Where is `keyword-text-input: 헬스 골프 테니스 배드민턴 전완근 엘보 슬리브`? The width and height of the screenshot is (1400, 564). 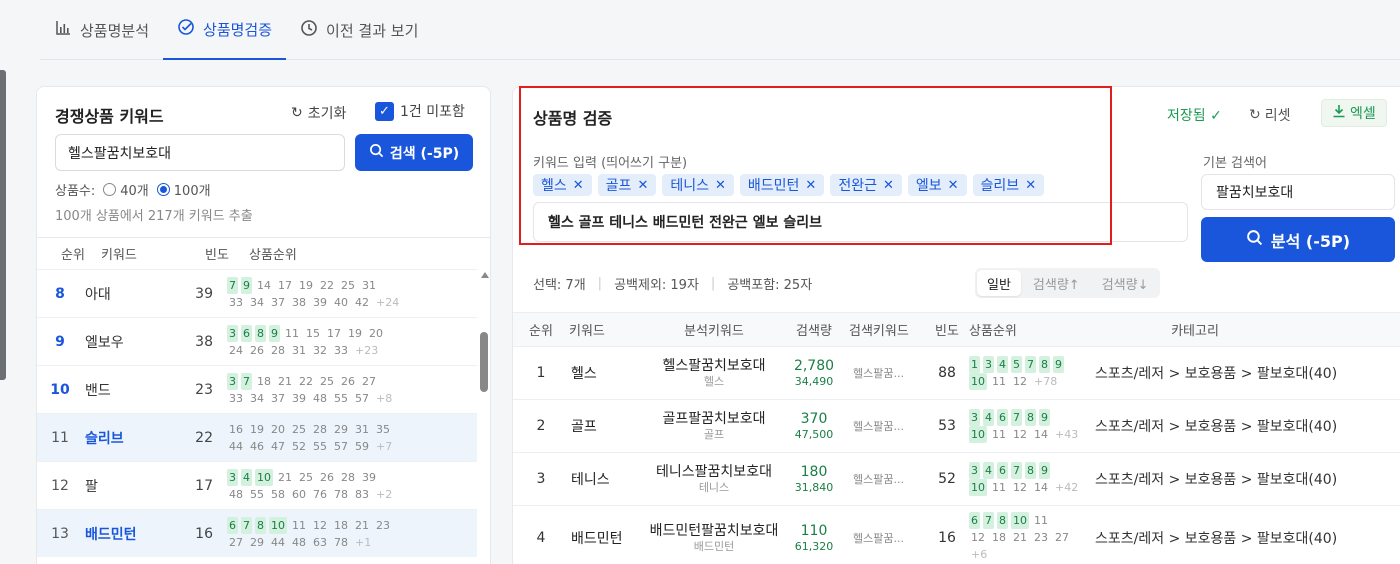 keyword-text-input: 헬스 골프 테니스 배드민턴 전완근 엘보 슬리브 is located at coordinates (860, 222).